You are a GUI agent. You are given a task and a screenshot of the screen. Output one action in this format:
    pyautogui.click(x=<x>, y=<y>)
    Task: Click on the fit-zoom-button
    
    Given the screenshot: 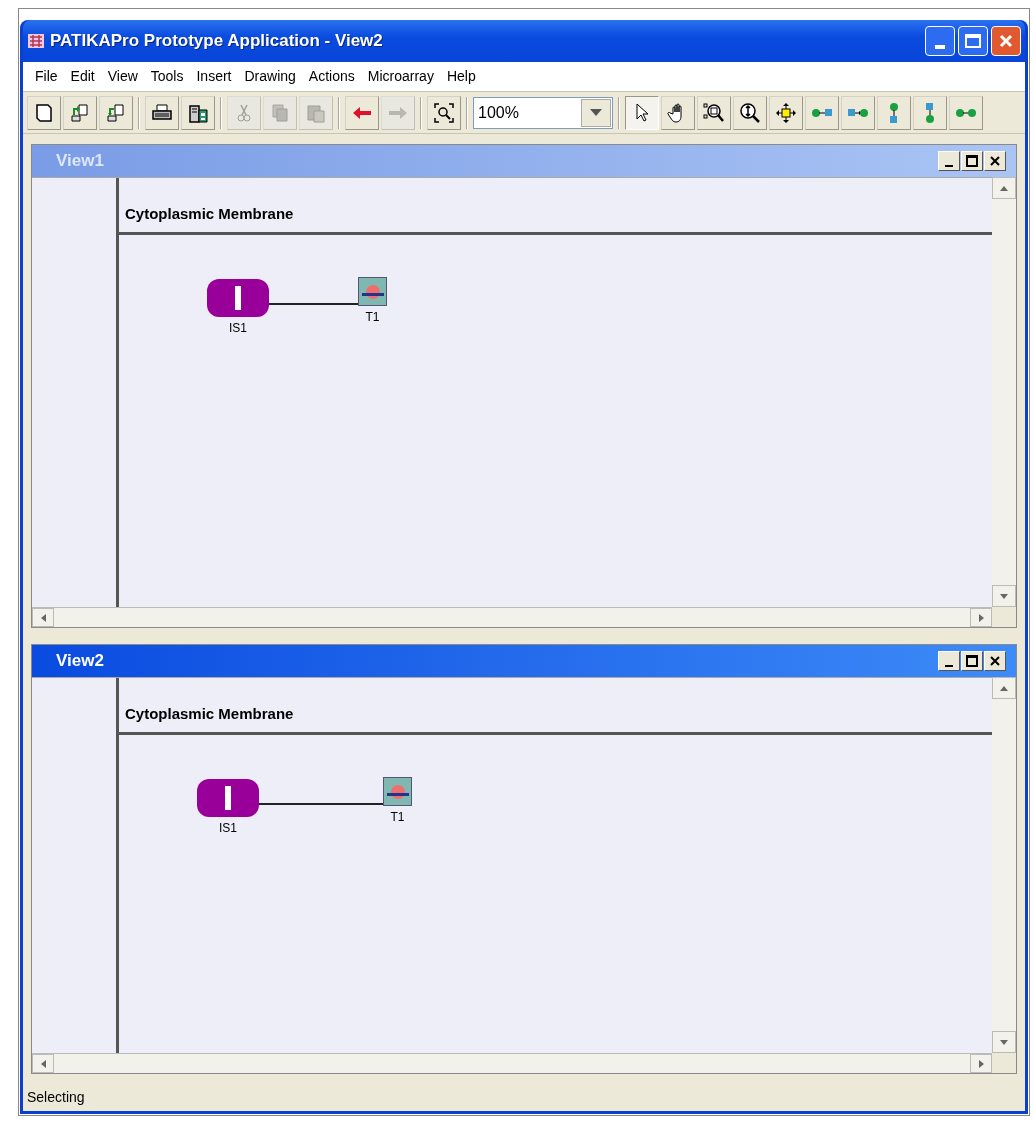 What is the action you would take?
    pyautogui.click(x=444, y=112)
    